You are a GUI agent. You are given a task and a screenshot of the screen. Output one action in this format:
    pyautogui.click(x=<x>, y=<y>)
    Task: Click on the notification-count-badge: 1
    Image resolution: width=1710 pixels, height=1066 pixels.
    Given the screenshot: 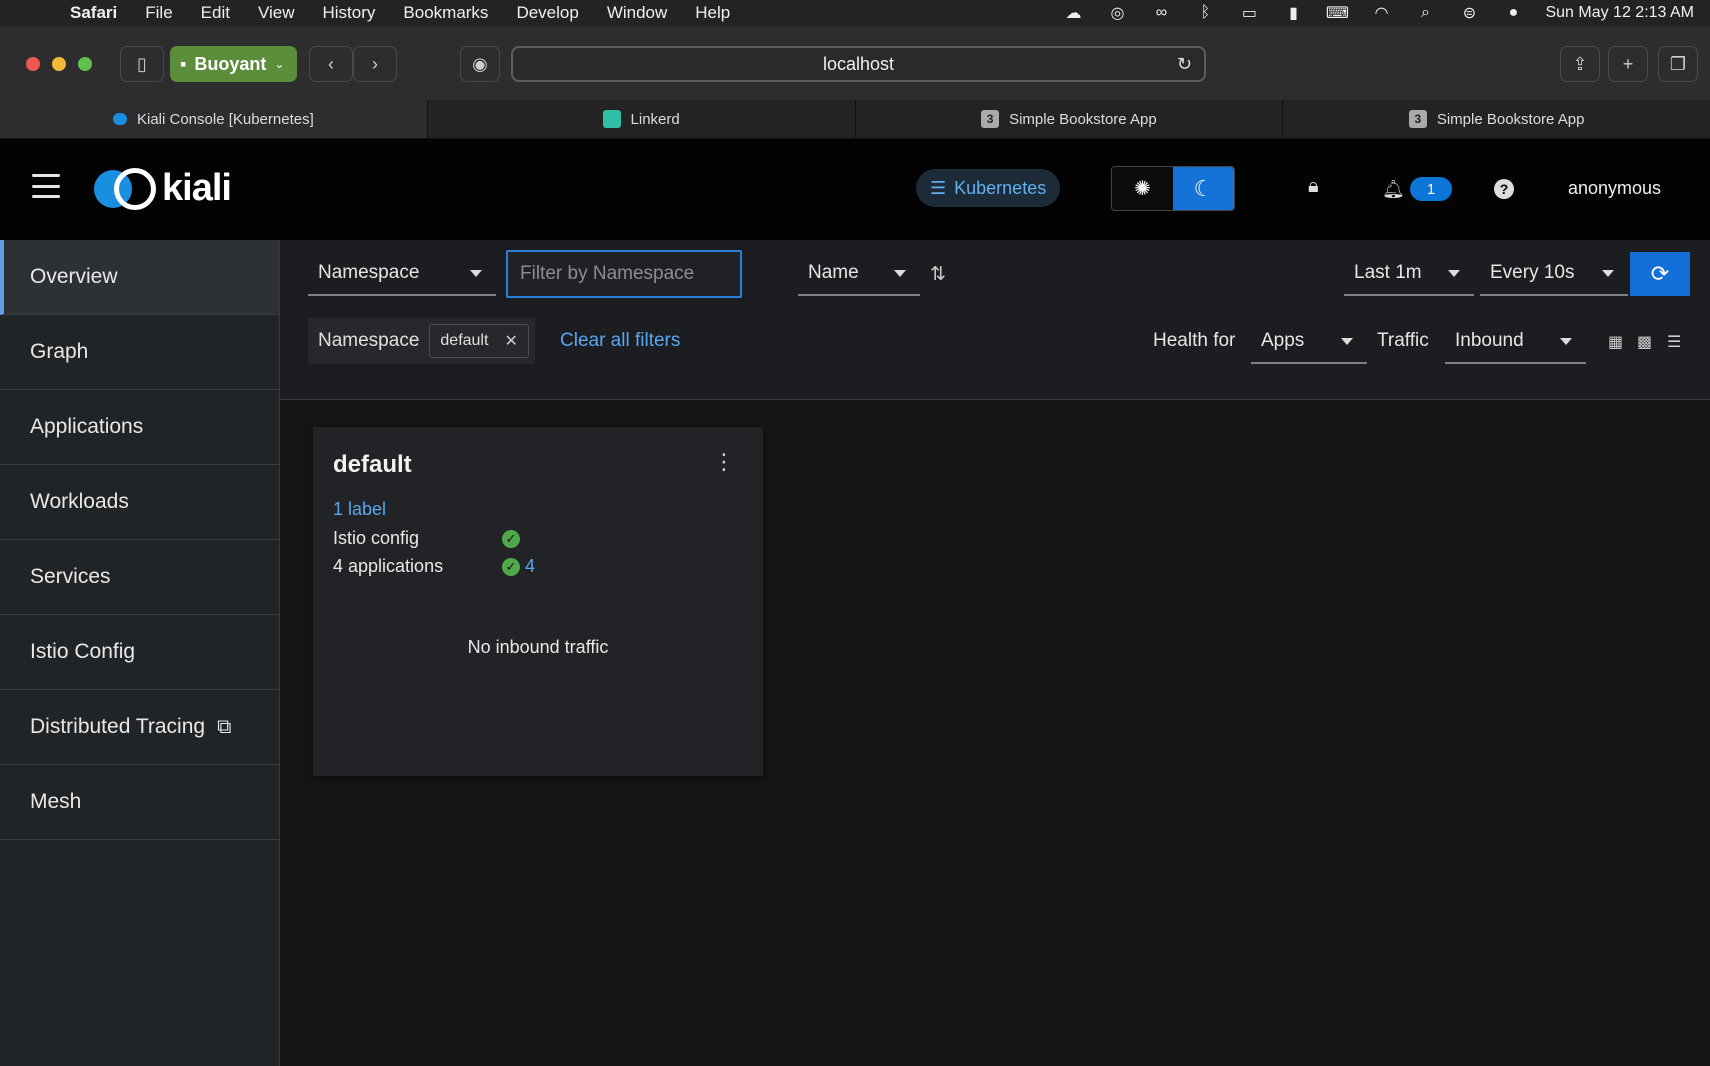 What is the action you would take?
    pyautogui.click(x=1431, y=189)
    